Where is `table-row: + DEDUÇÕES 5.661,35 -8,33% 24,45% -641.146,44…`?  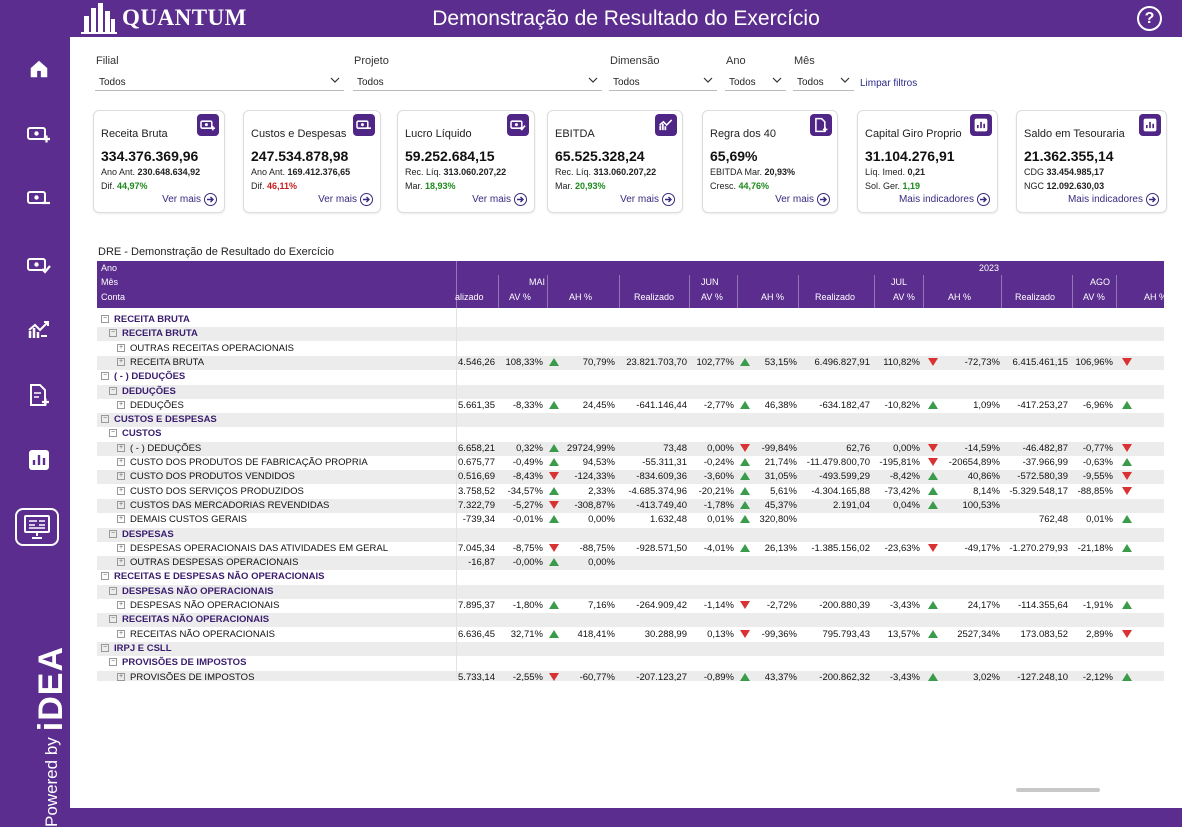
table-row: + DEDUÇÕES 5.661,35 -8,33% 24,45% -641.146,44… is located at coordinates (630, 406).